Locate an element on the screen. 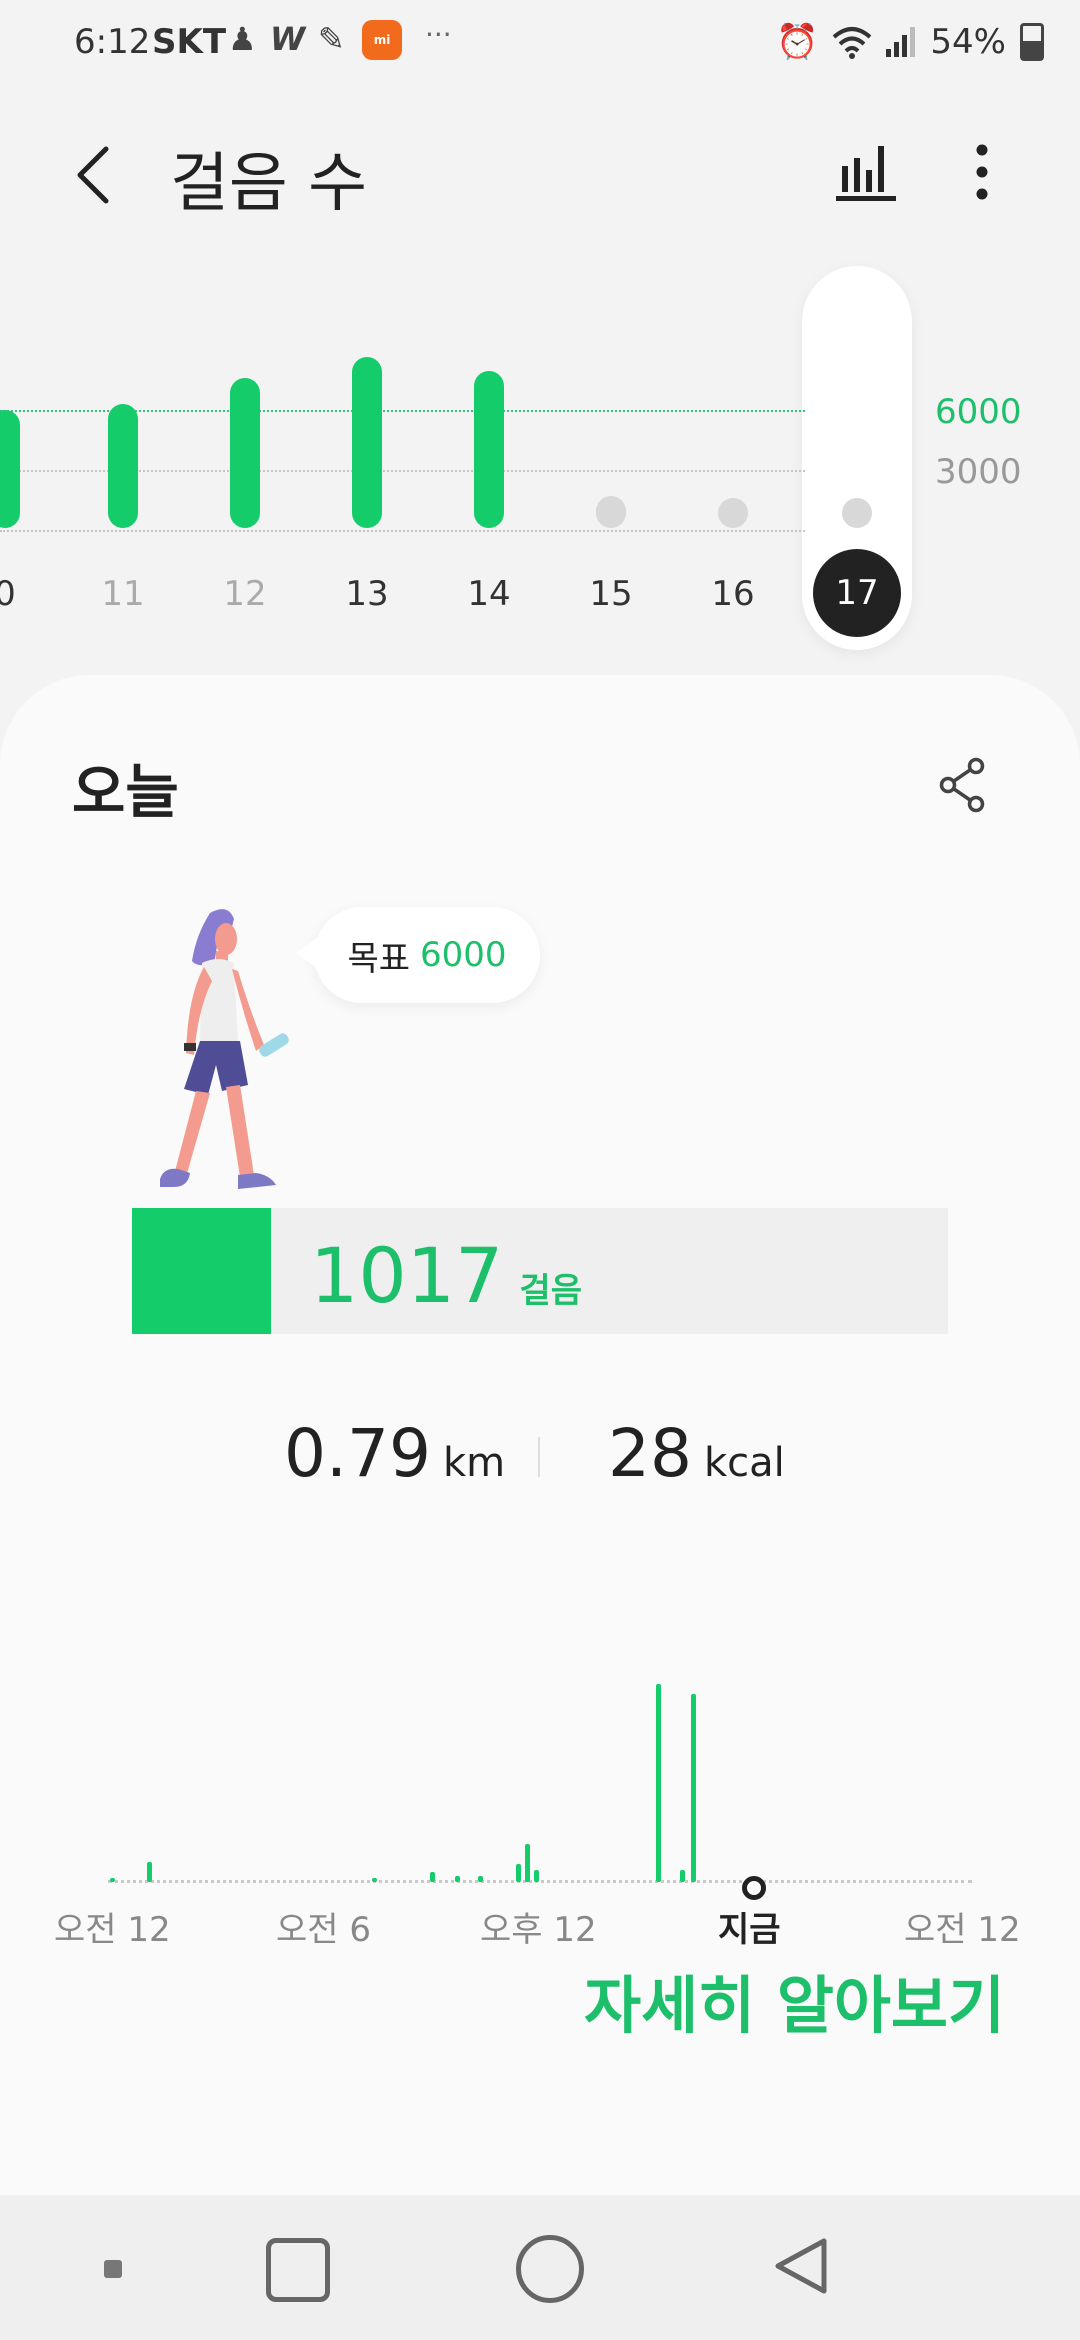 Image resolution: width=1080 pixels, height=2340 pixels. day-label: 0 is located at coordinates (22, 594).